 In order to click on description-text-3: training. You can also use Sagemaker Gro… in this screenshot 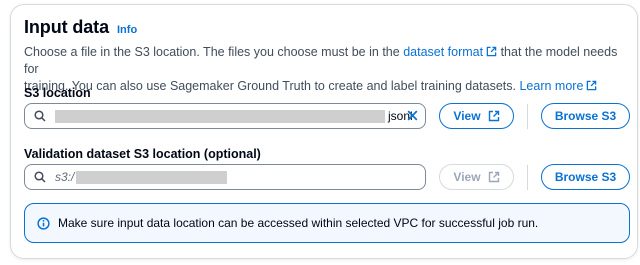, I will do `click(270, 86)`.